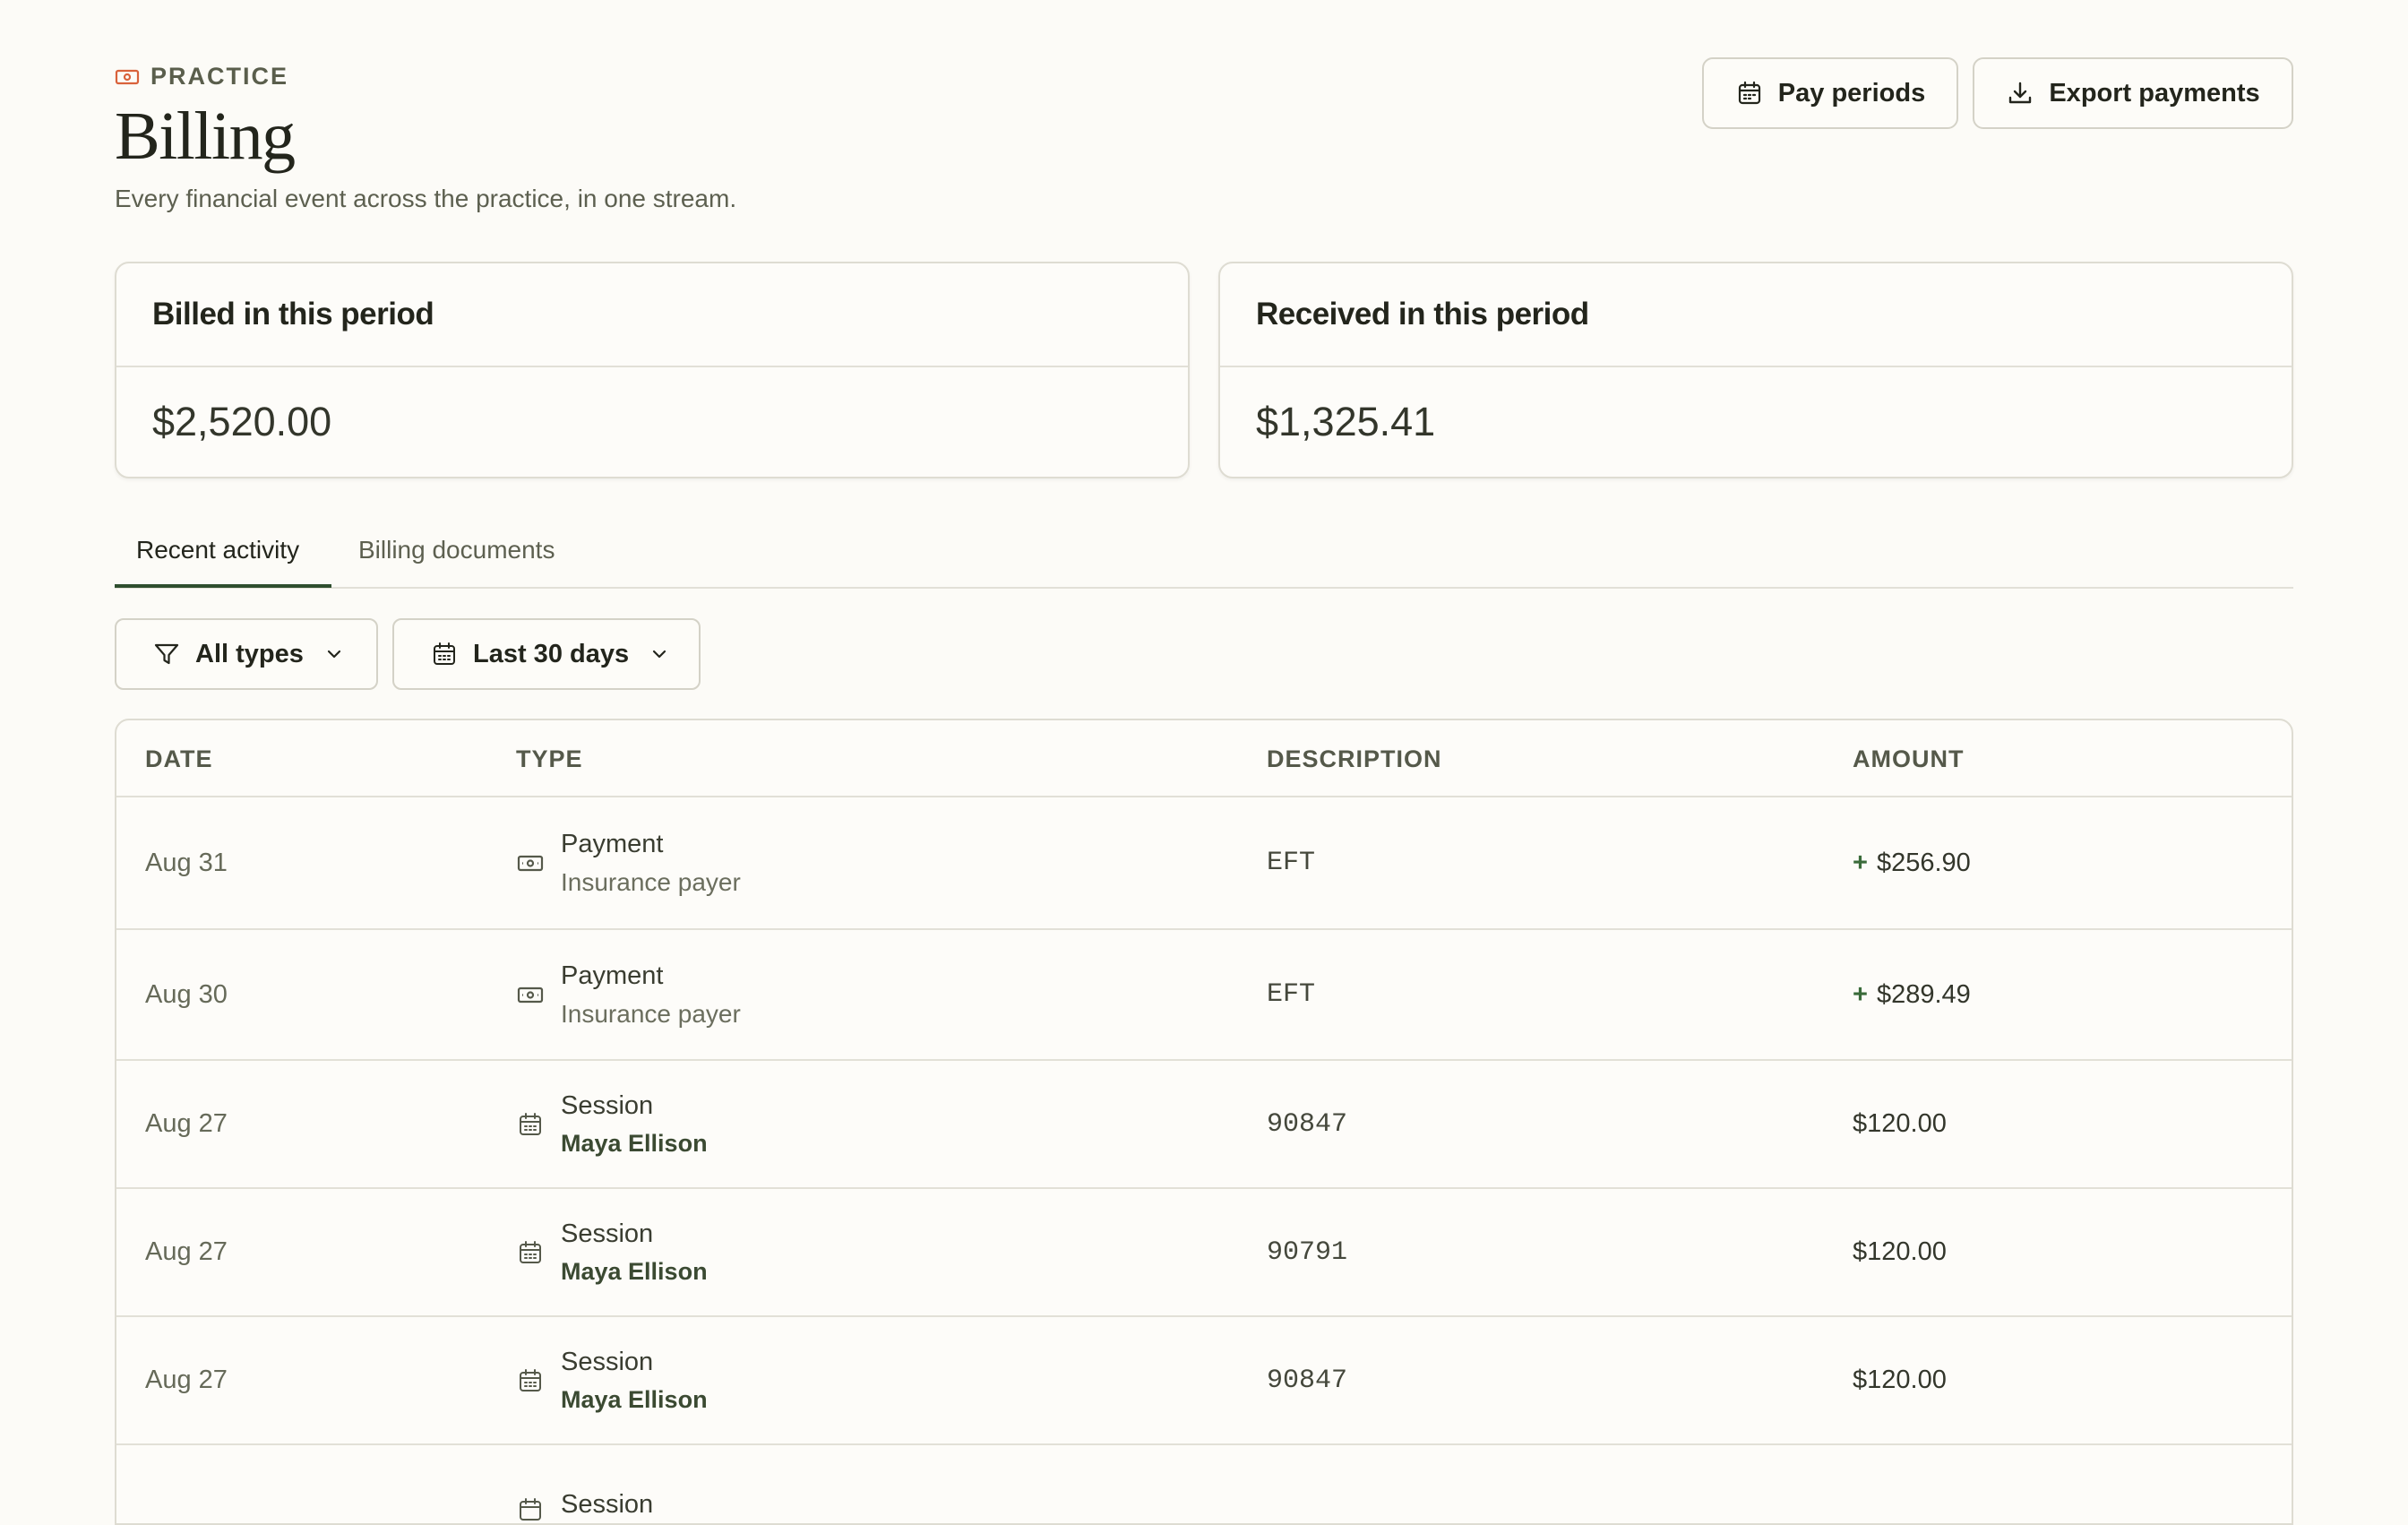 Image resolution: width=2408 pixels, height=1525 pixels. What do you see at coordinates (186, 994) in the screenshot?
I see `row-date: Aug 30` at bounding box center [186, 994].